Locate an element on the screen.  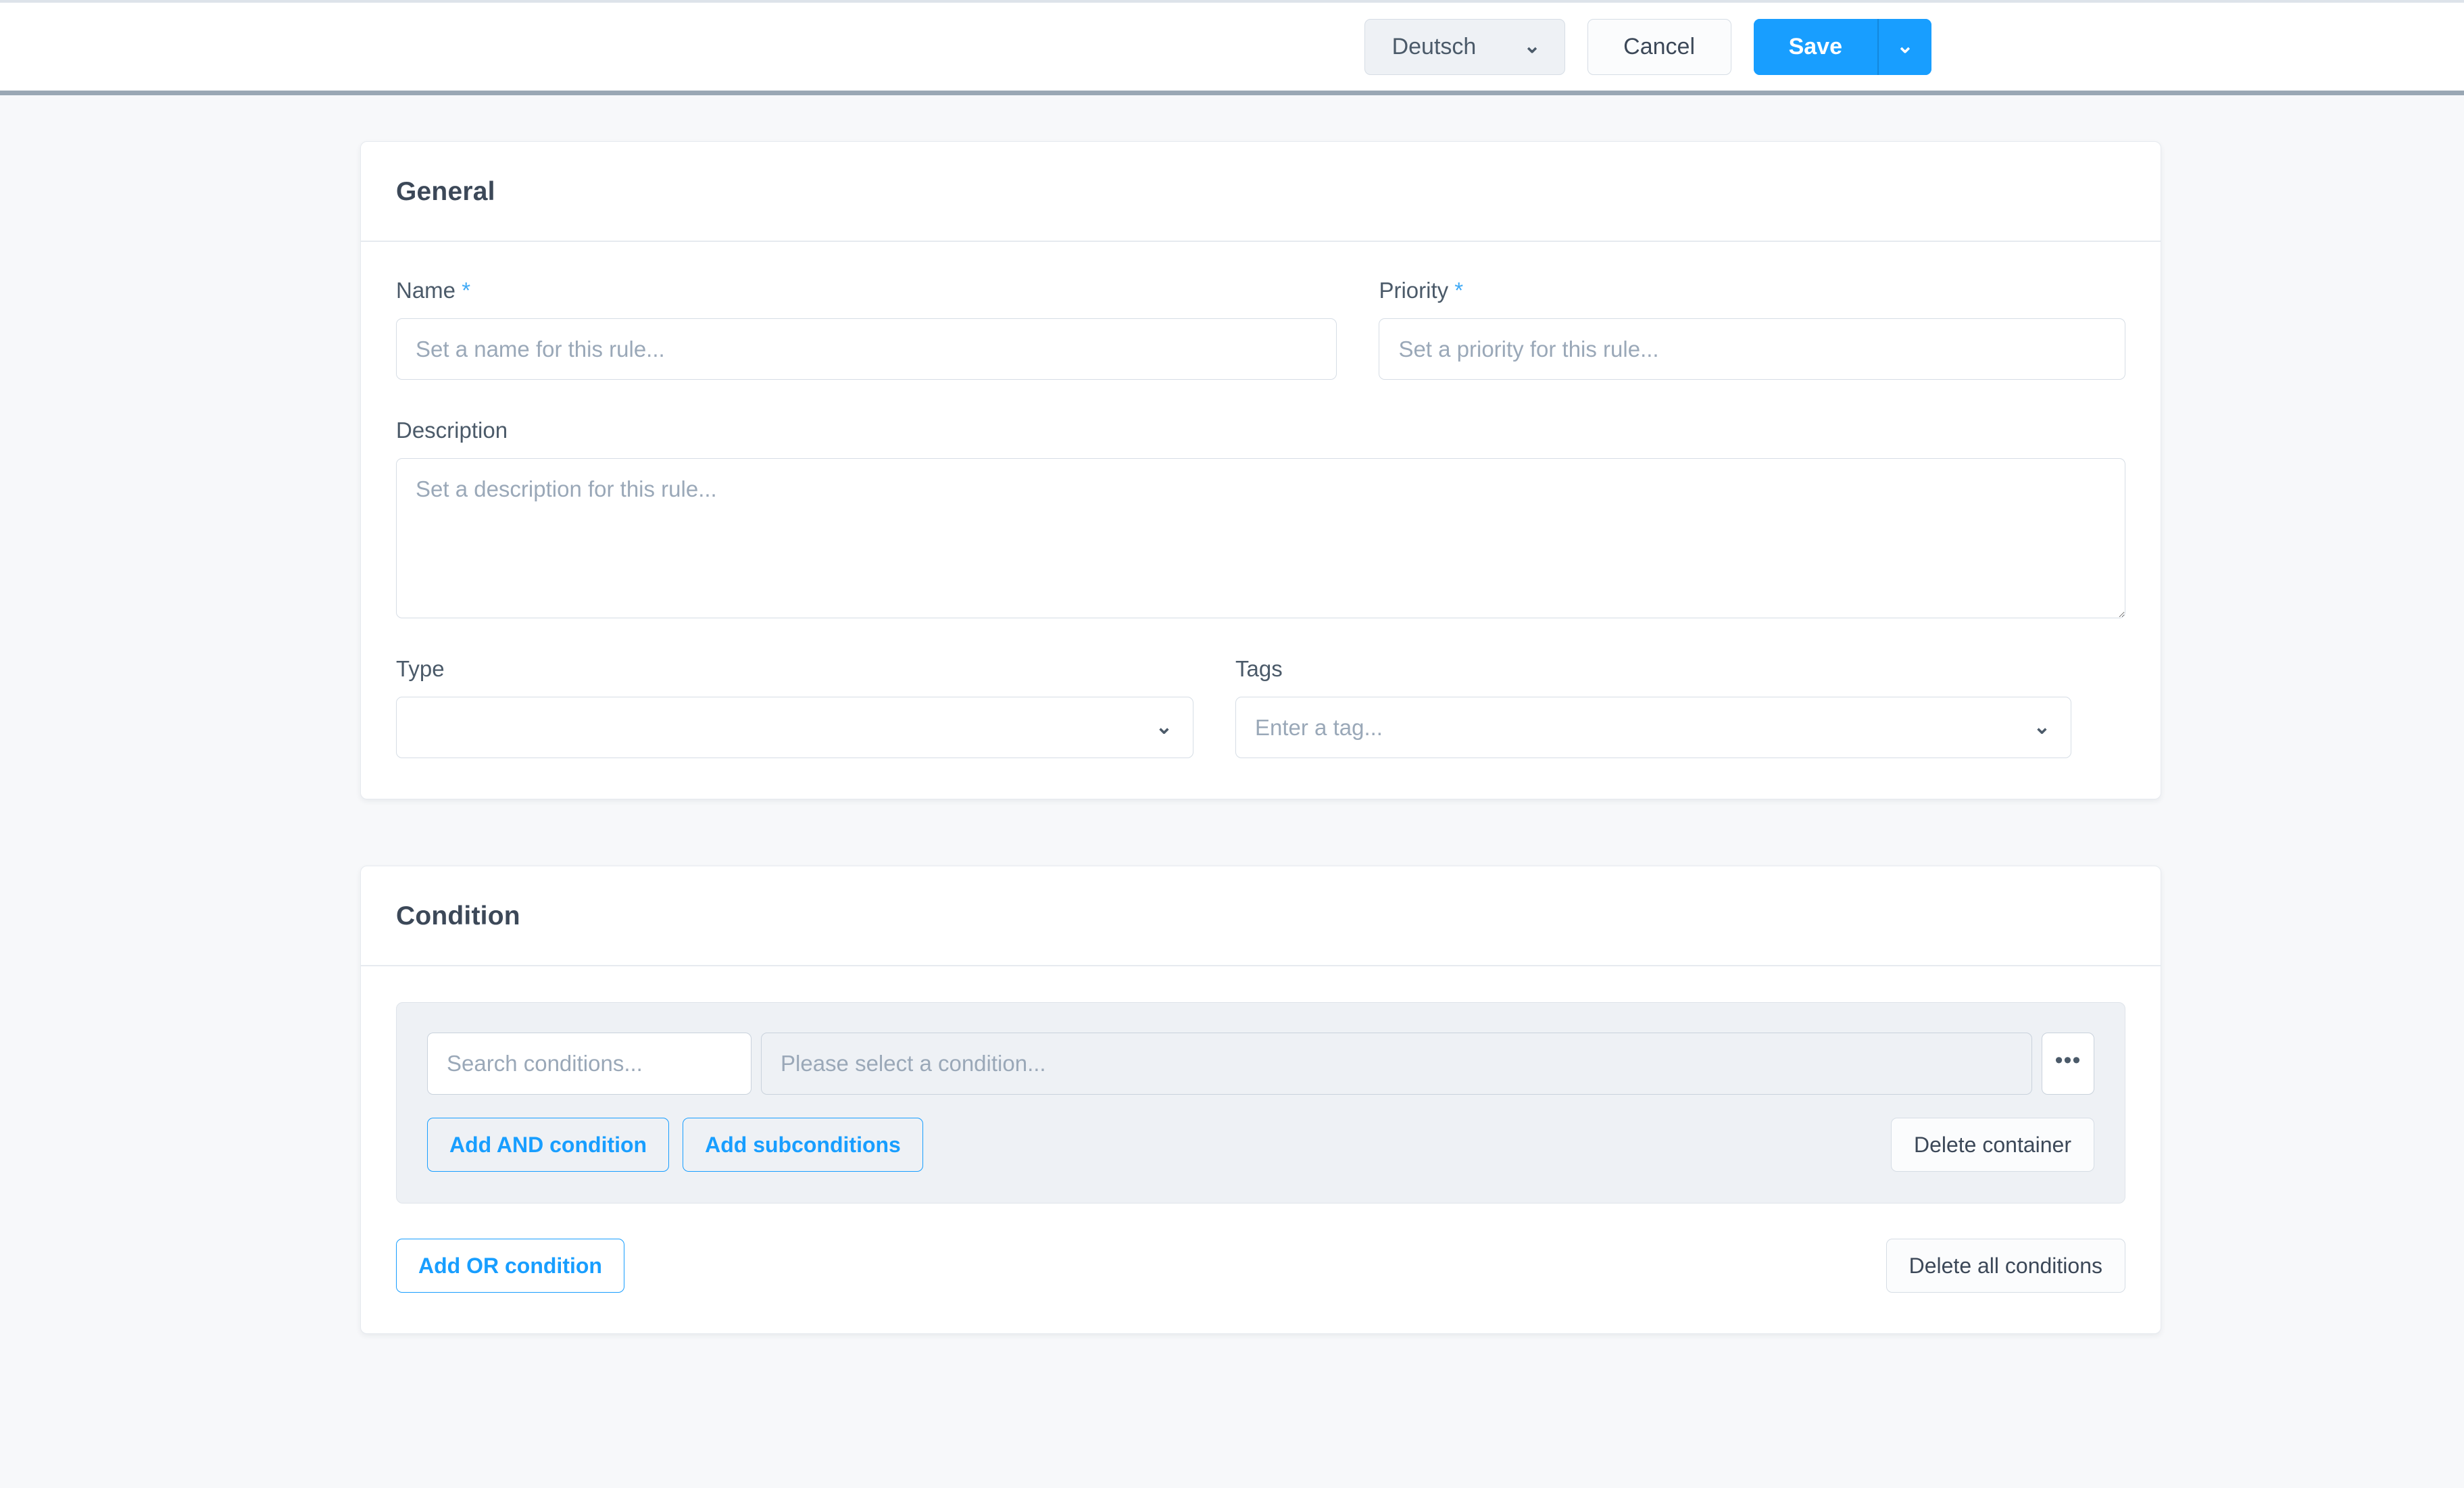
condition-card-header: Condition is located at coordinates (1261, 916).